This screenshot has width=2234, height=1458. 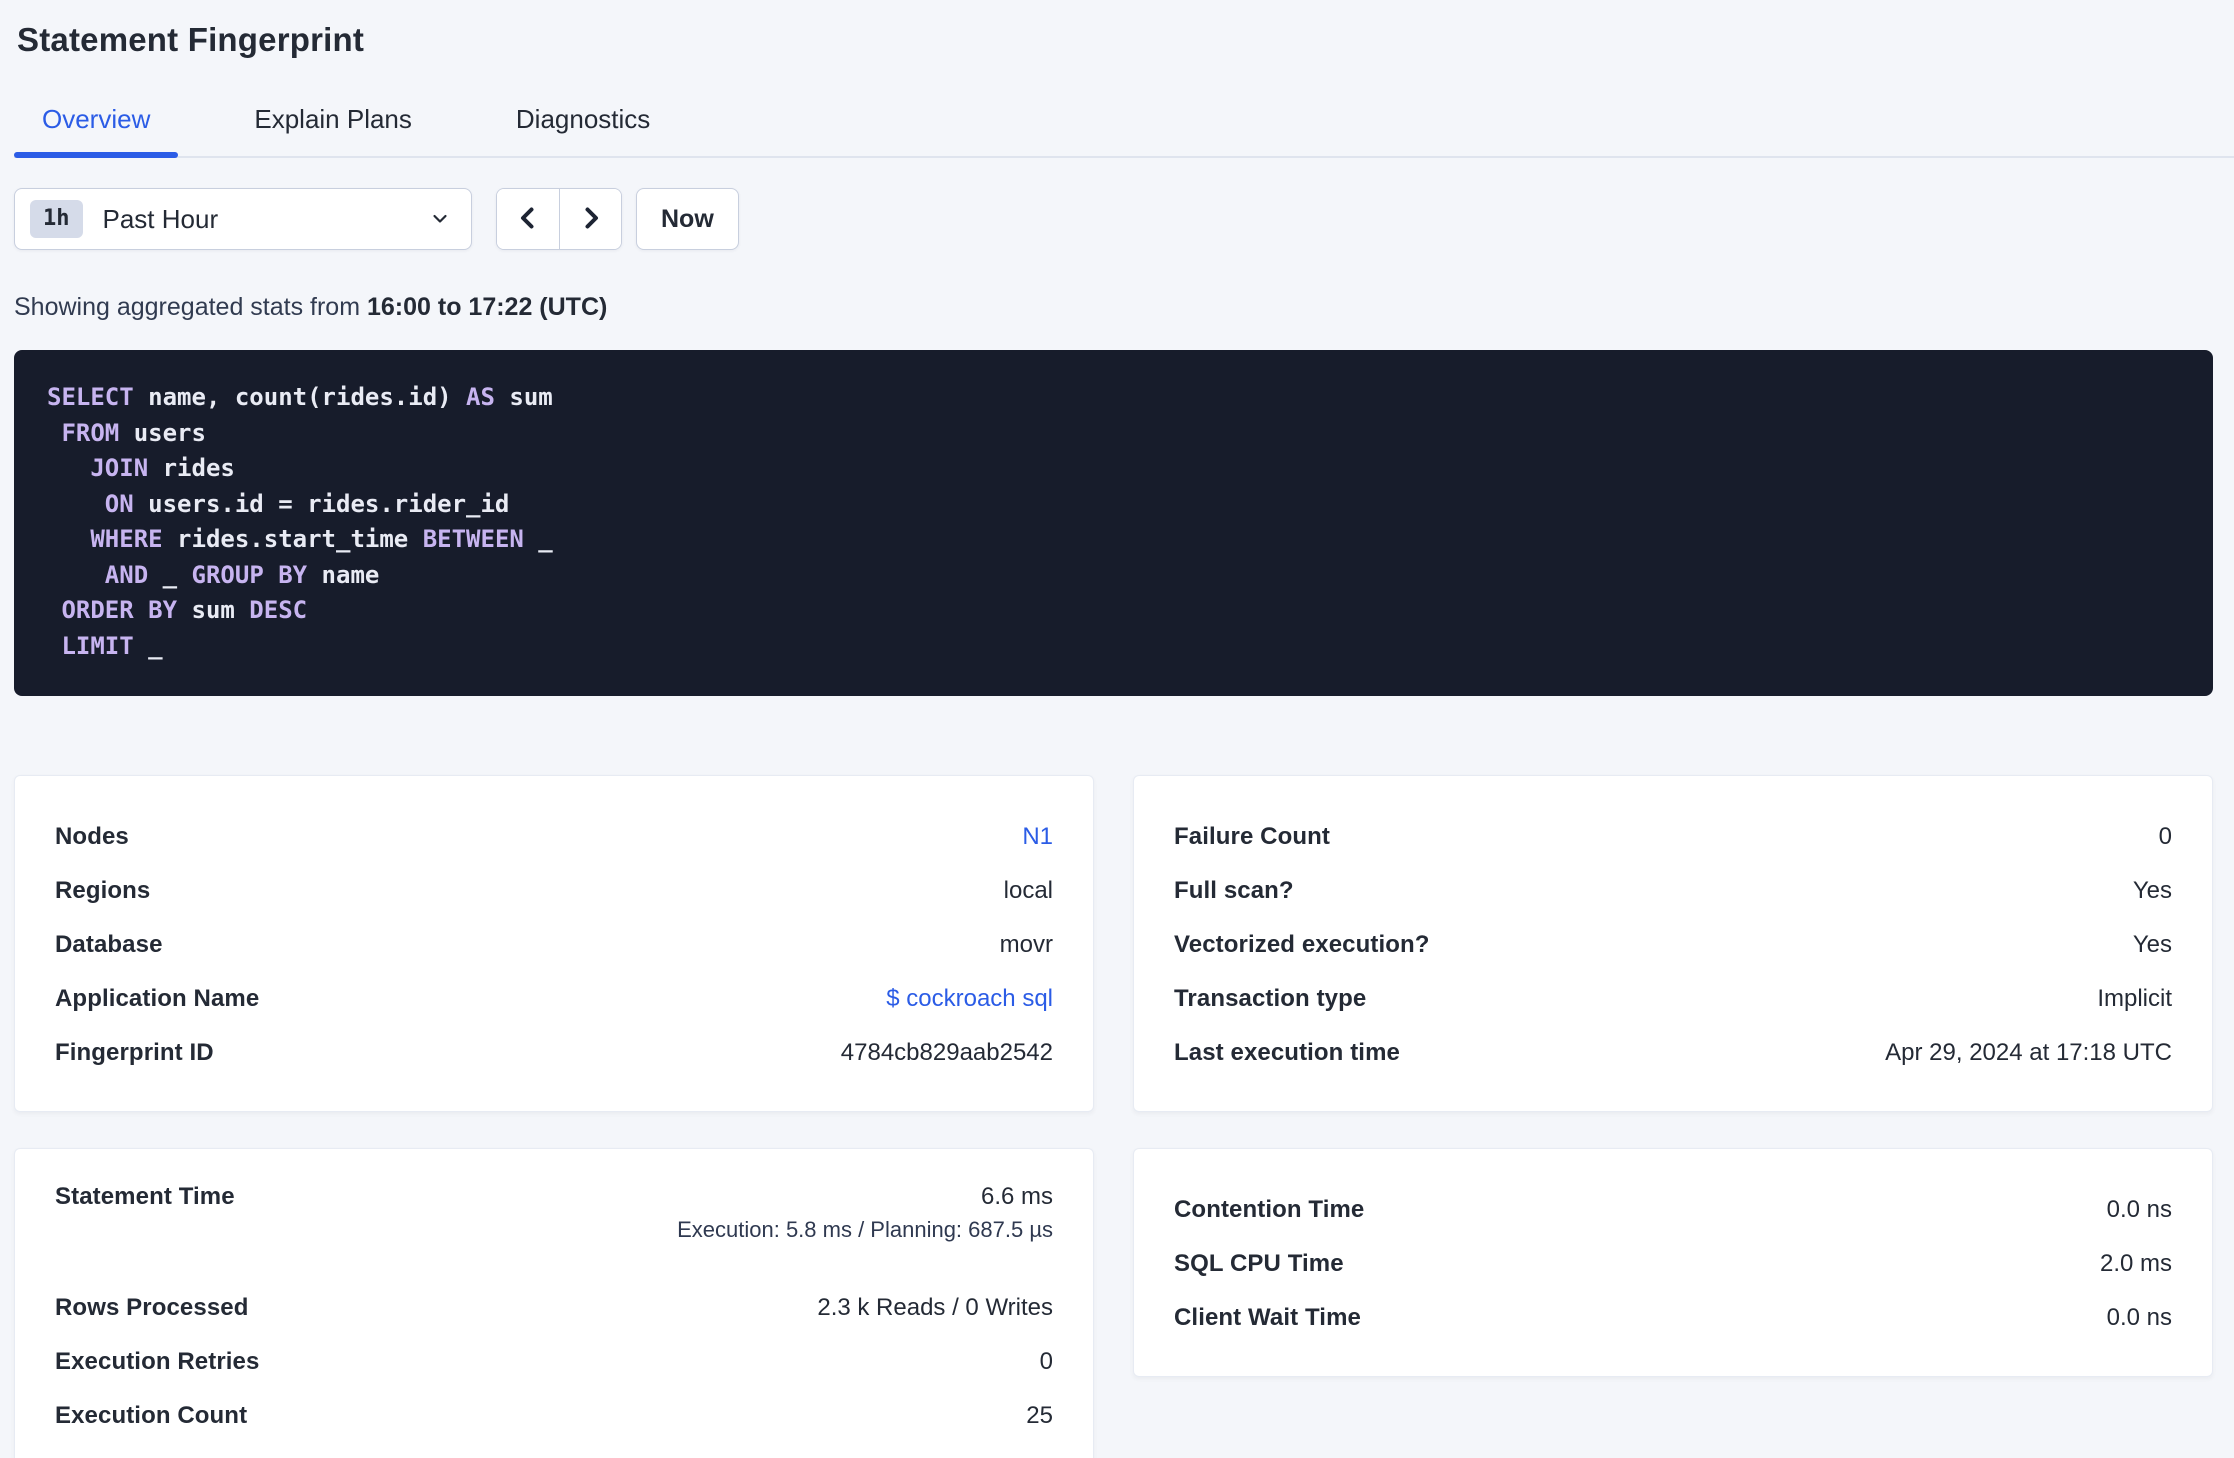 I want to click on row-value: 6.6 ms, so click(x=1016, y=1196).